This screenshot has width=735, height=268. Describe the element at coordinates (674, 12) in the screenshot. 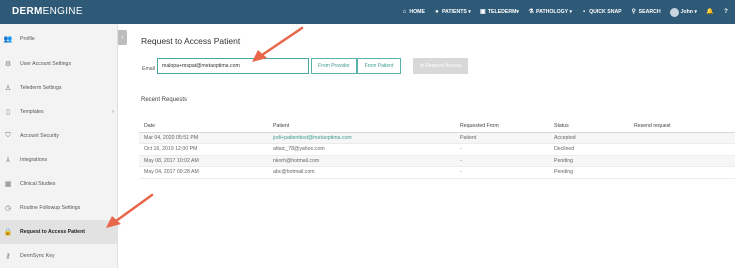

I see `avatar` at that location.